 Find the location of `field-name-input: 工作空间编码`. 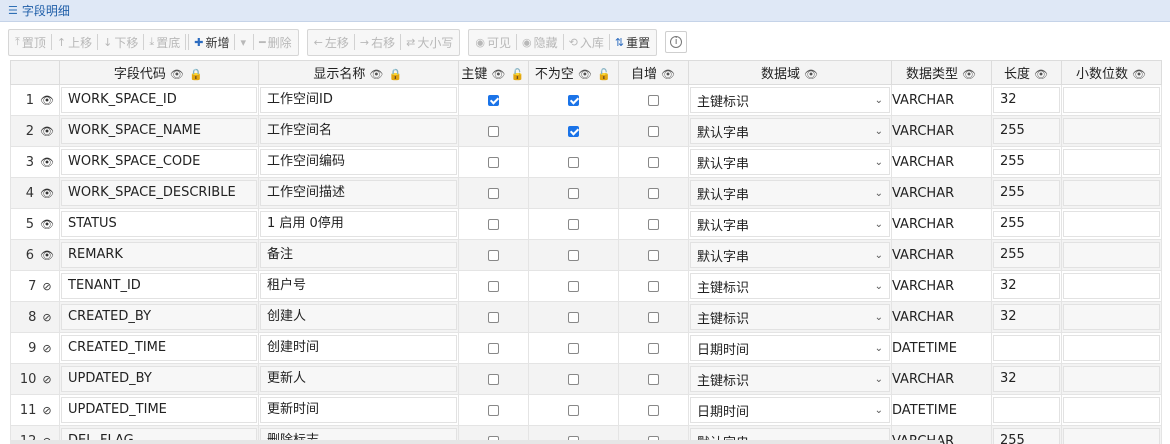

field-name-input: 工作空间编码 is located at coordinates (358, 162).